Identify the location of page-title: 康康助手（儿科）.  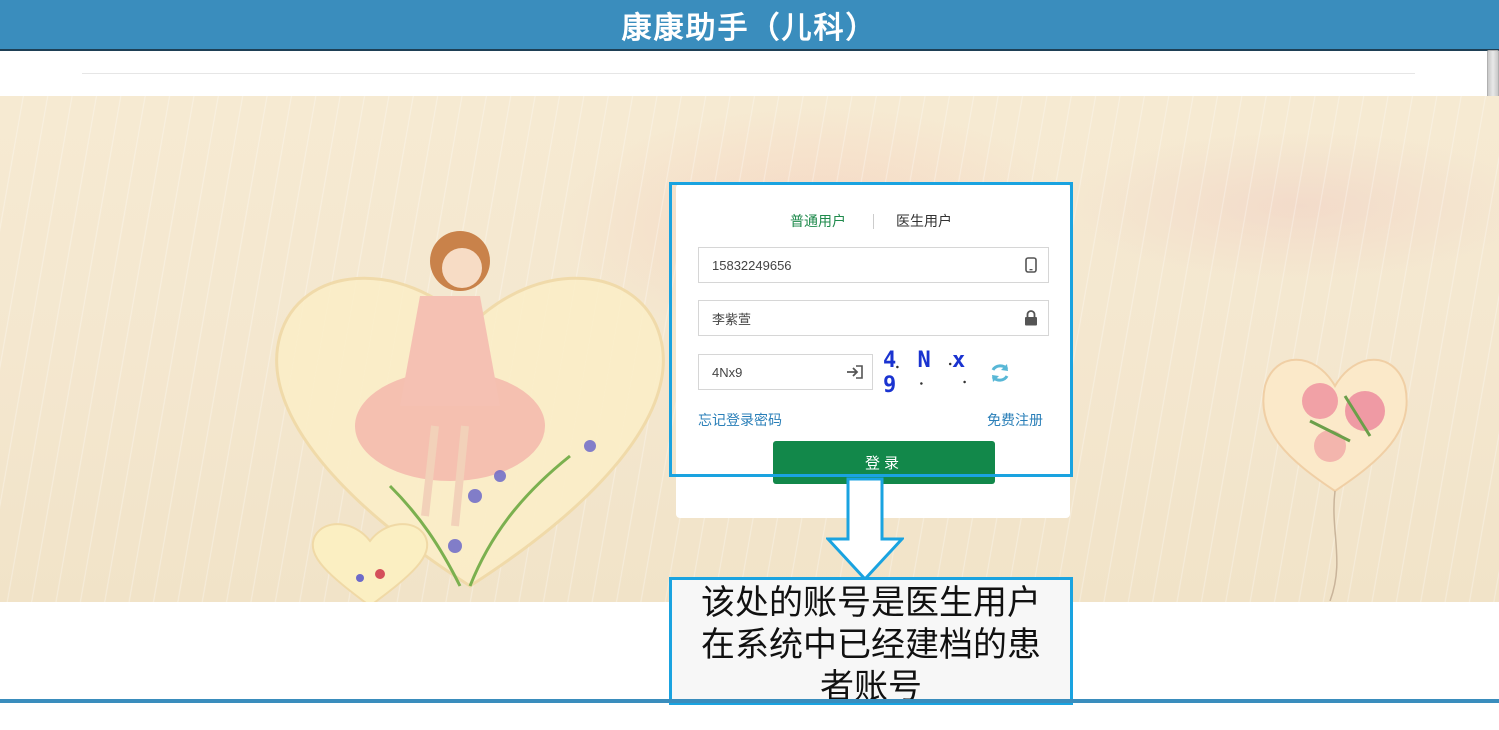
(749, 28).